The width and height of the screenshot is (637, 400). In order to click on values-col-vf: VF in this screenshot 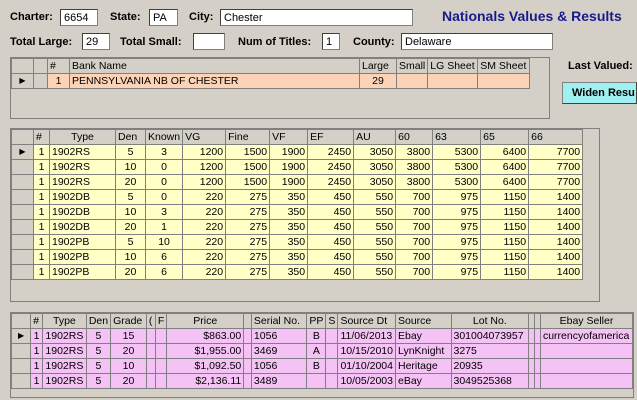, I will do `click(289, 137)`.